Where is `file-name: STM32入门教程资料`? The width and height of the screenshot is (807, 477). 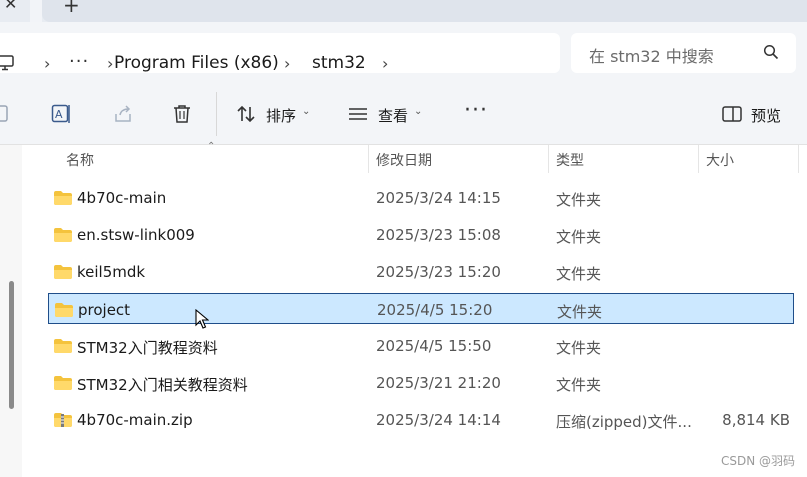
file-name: STM32入门教程资料 is located at coordinates (147, 348).